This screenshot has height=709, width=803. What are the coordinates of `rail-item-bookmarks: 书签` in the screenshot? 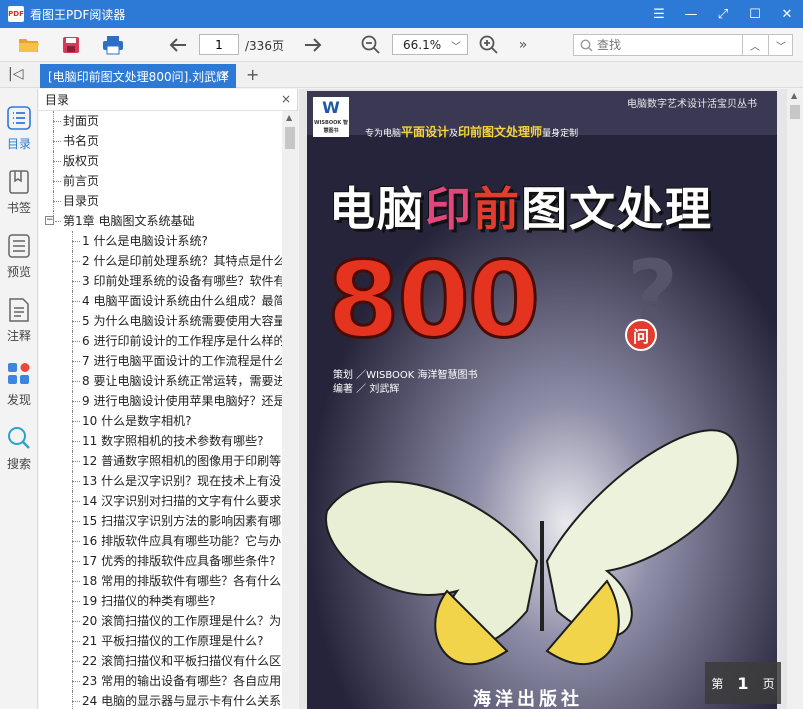 It's located at (19, 198).